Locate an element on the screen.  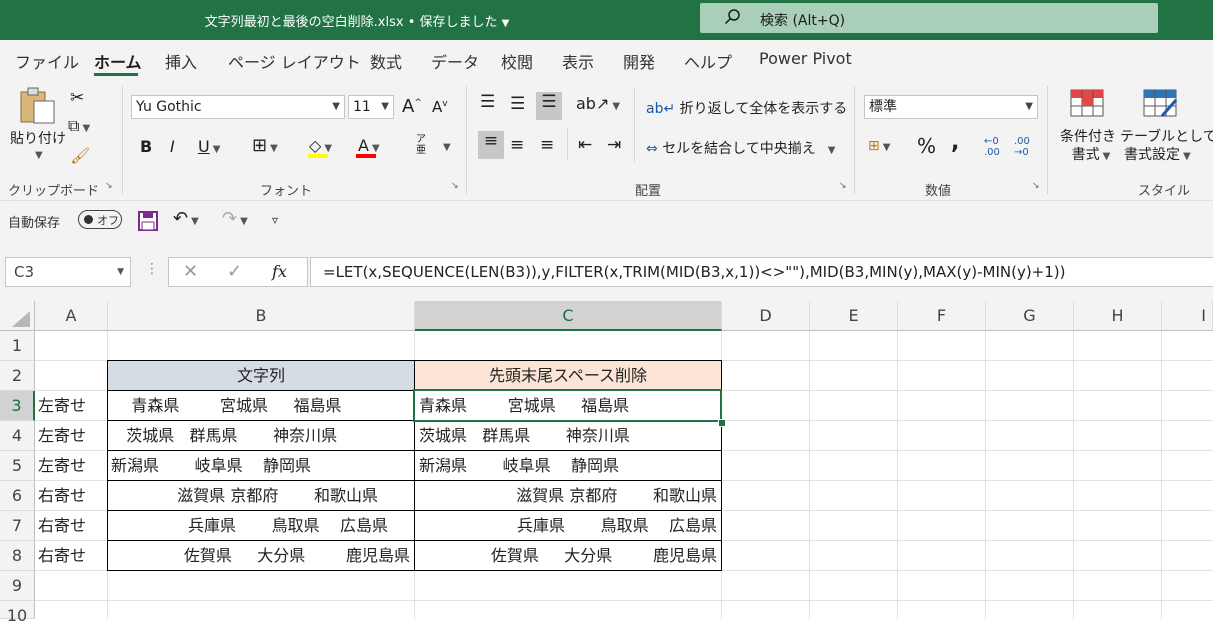
name-box: C3 ▼ is located at coordinates (68, 272).